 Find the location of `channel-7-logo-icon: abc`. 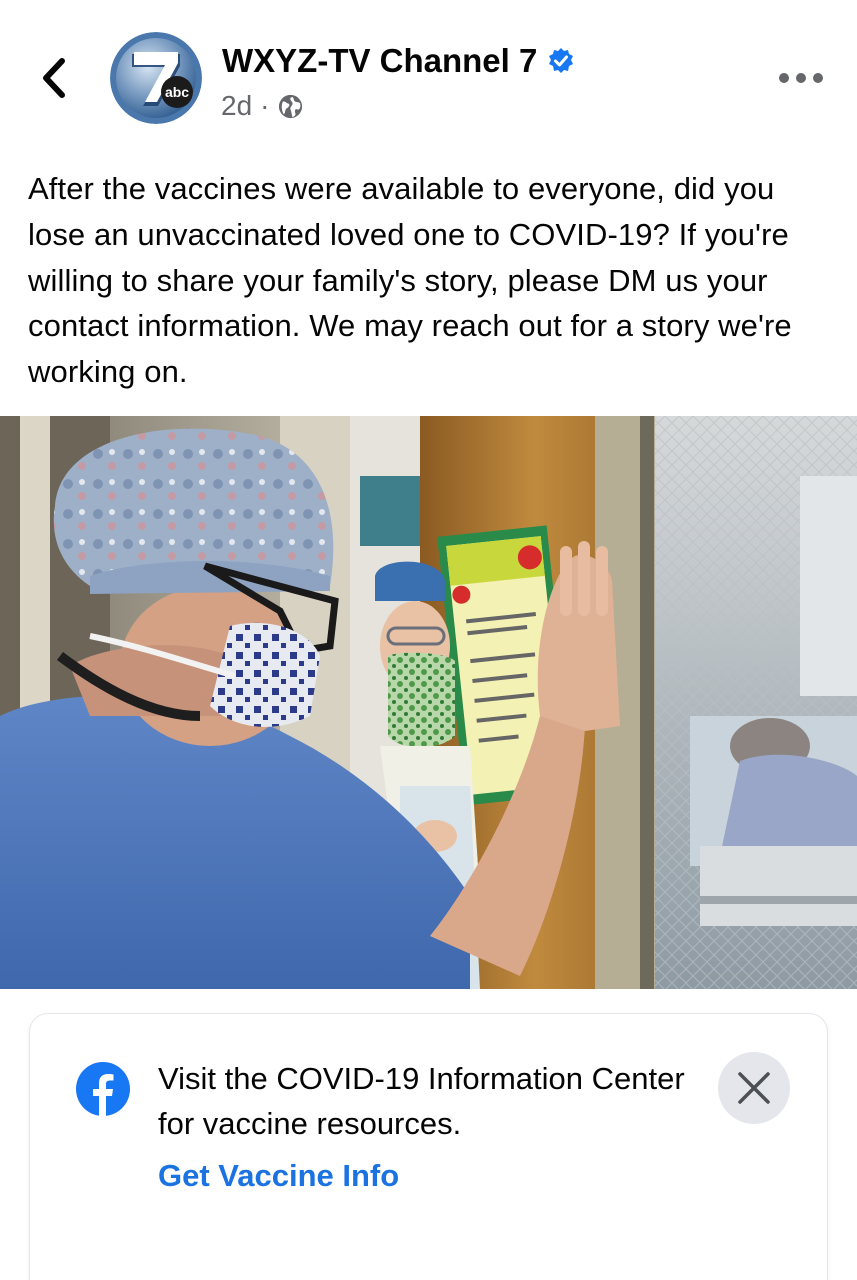

channel-7-logo-icon: abc is located at coordinates (156, 78).